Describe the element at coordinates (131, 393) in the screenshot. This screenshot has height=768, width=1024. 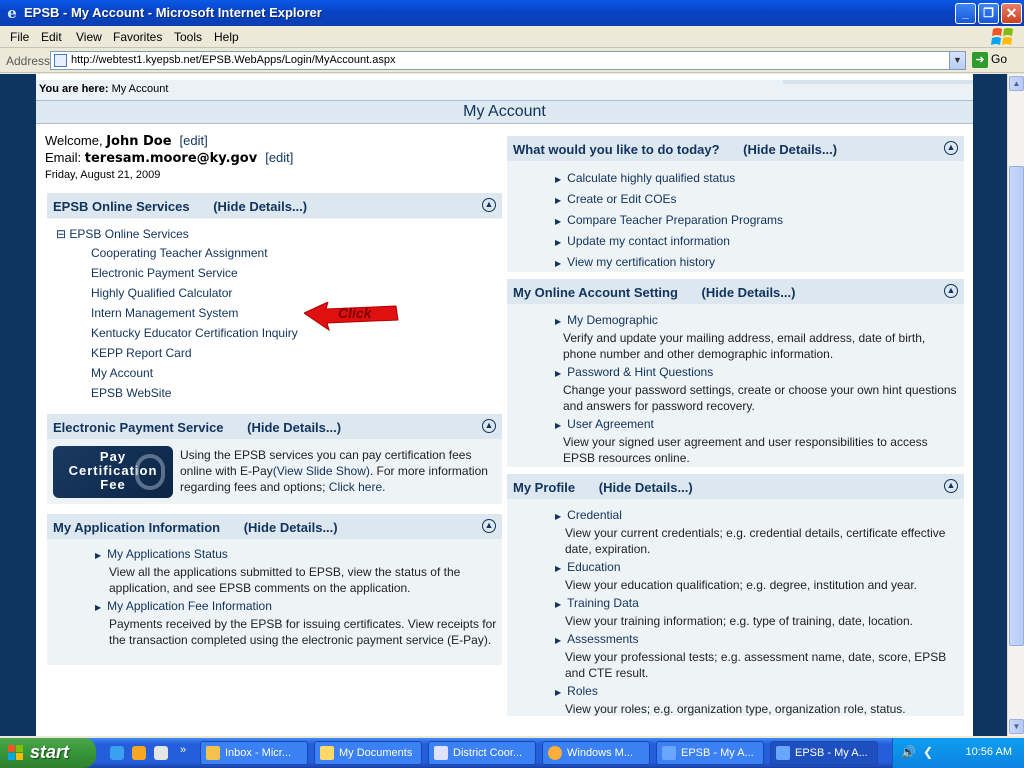
I see `service-link-epsb-website: EPSB WebSite` at that location.